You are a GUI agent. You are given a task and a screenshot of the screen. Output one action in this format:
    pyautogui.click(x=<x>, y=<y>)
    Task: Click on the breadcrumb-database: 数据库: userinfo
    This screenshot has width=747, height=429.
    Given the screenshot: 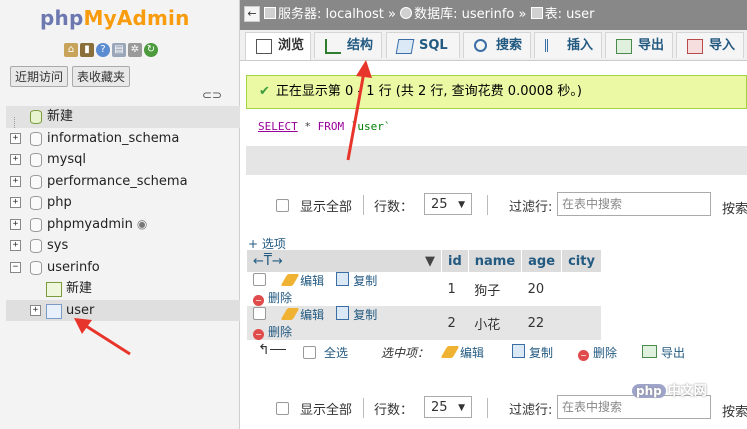 What is the action you would take?
    pyautogui.click(x=464, y=14)
    